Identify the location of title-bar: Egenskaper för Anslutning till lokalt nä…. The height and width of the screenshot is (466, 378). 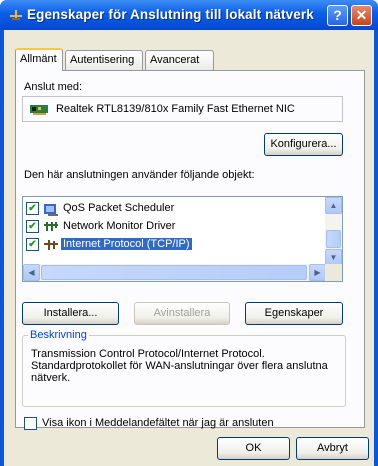
(189, 15).